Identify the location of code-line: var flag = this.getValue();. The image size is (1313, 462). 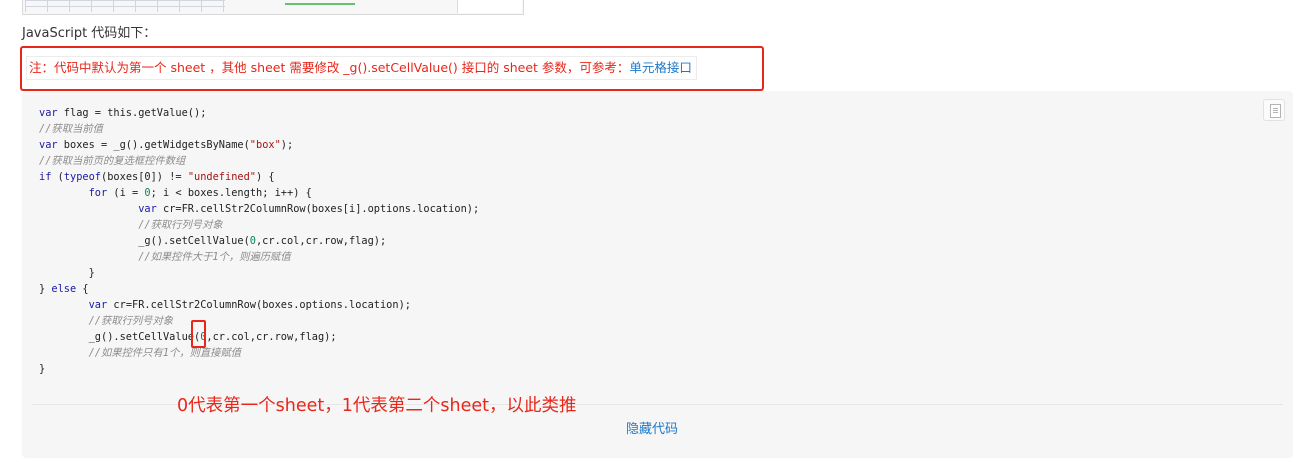
(123, 113).